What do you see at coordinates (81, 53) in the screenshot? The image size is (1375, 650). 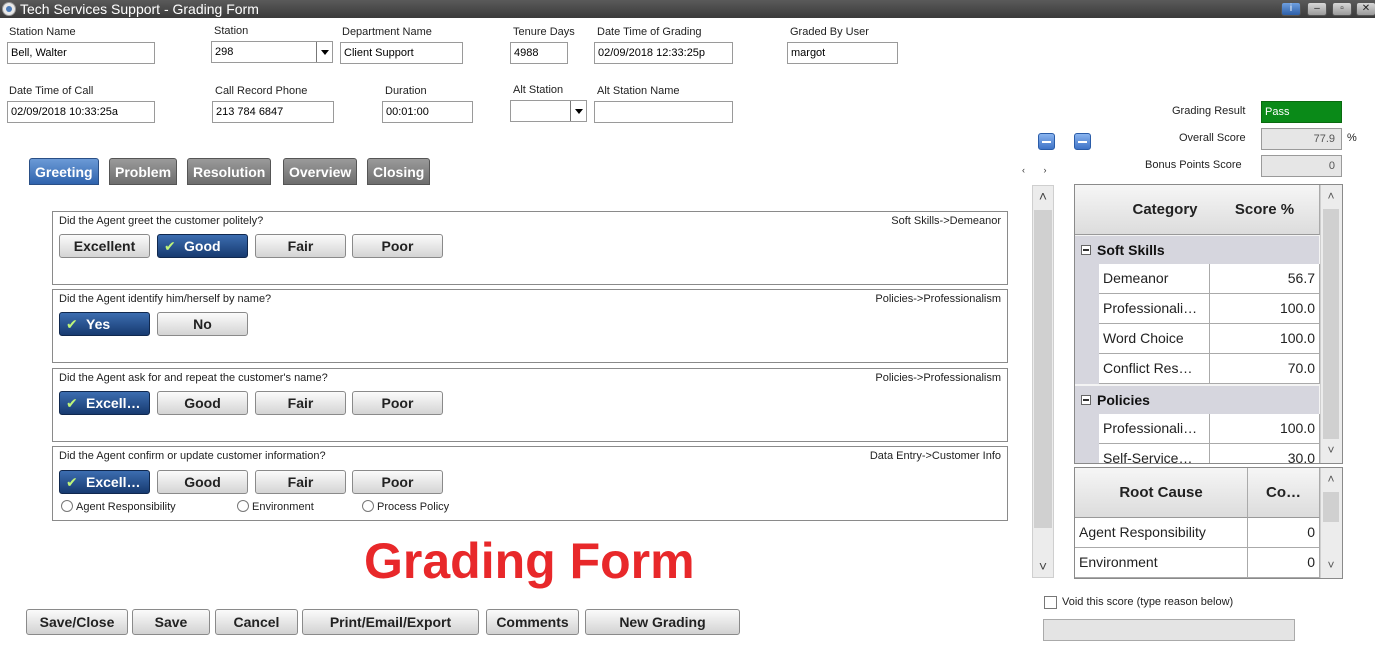 I see `station-name-input: Bell, Walter` at bounding box center [81, 53].